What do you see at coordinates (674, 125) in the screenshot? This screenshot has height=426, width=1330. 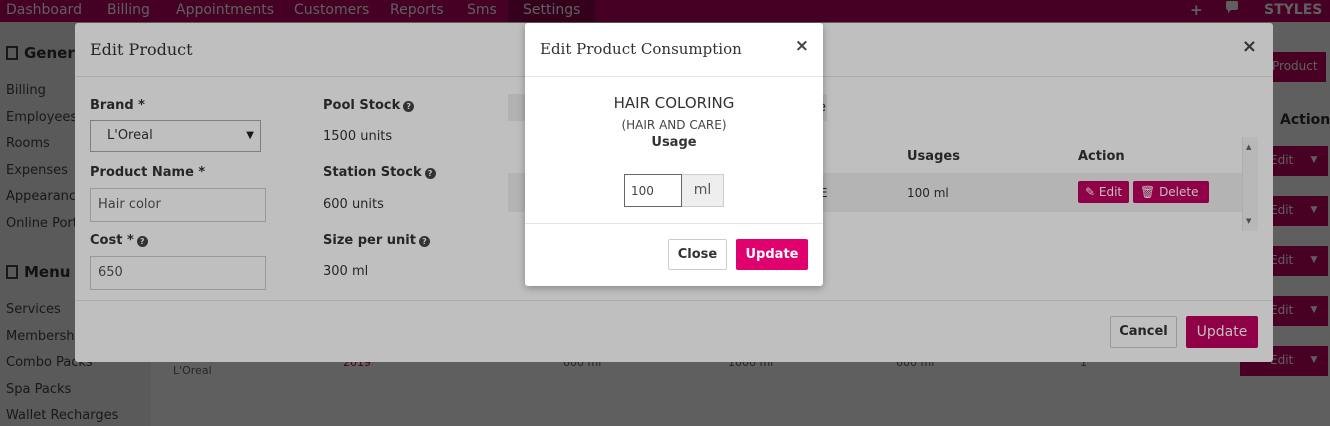 I see `service-category: (HAIR AND CARE)` at bounding box center [674, 125].